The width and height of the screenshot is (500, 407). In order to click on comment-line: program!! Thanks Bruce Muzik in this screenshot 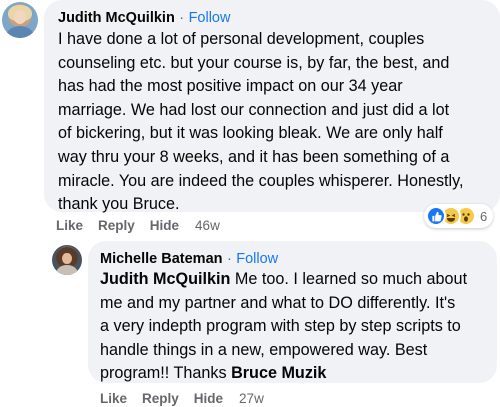, I will do `click(296, 374)`.